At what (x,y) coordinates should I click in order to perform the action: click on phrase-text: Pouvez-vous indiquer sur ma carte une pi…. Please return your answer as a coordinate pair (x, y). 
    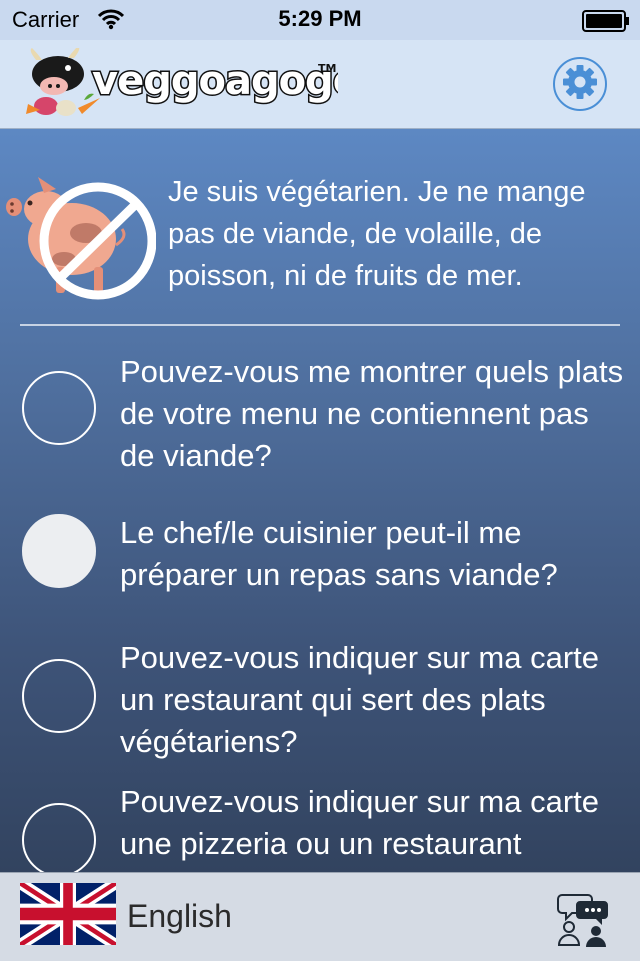
    Looking at the image, I should click on (360, 828).